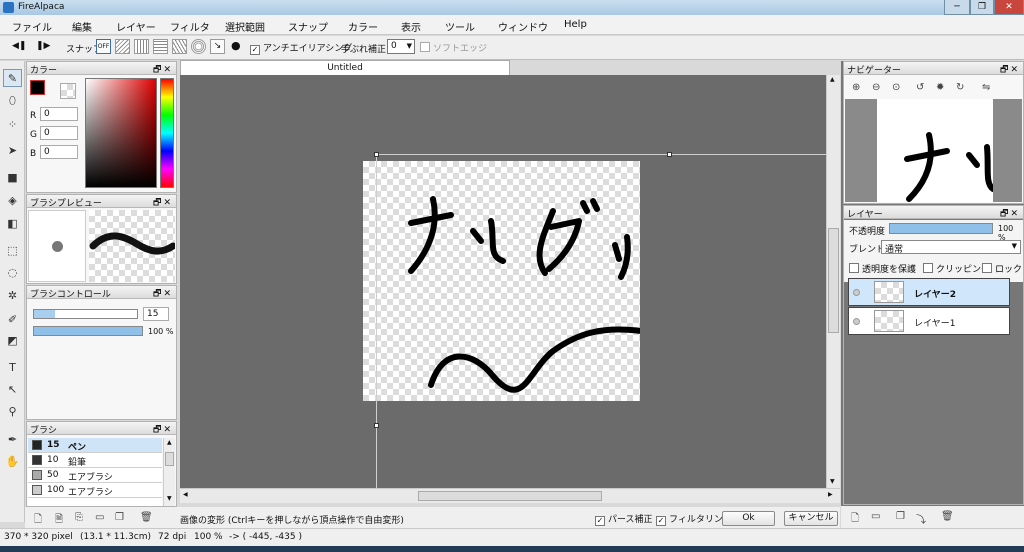  I want to click on snap-circle-button, so click(198, 46).